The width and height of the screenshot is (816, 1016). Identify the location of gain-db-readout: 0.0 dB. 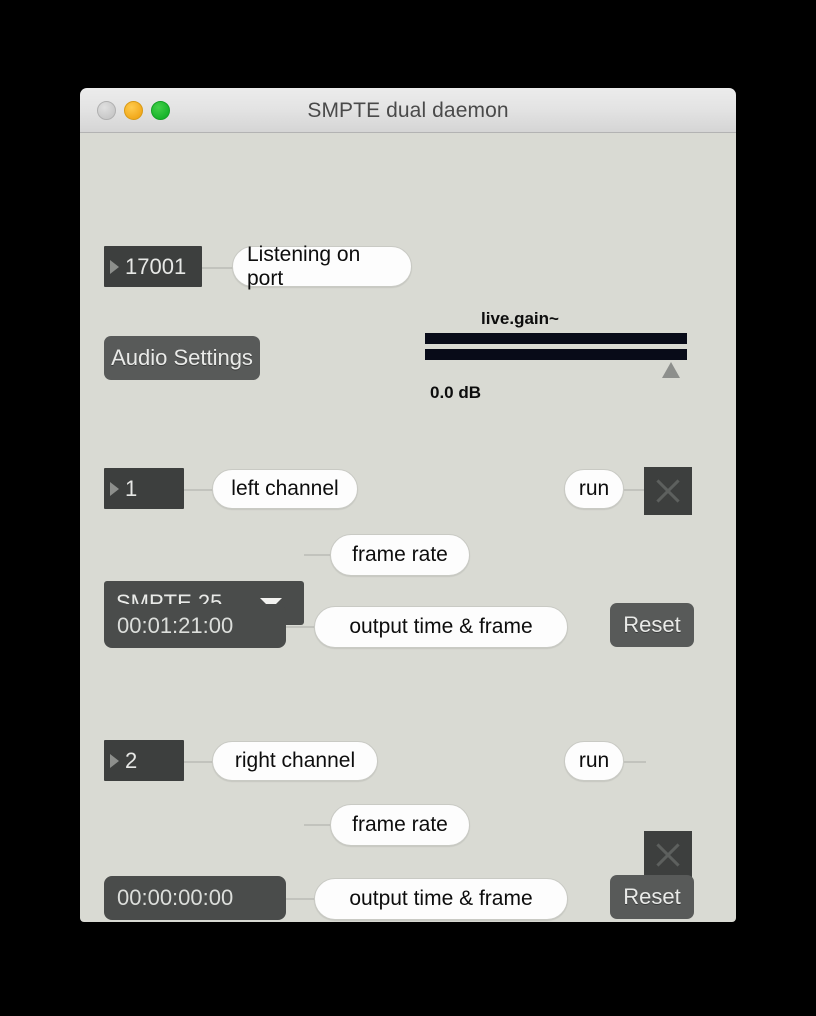
(456, 392).